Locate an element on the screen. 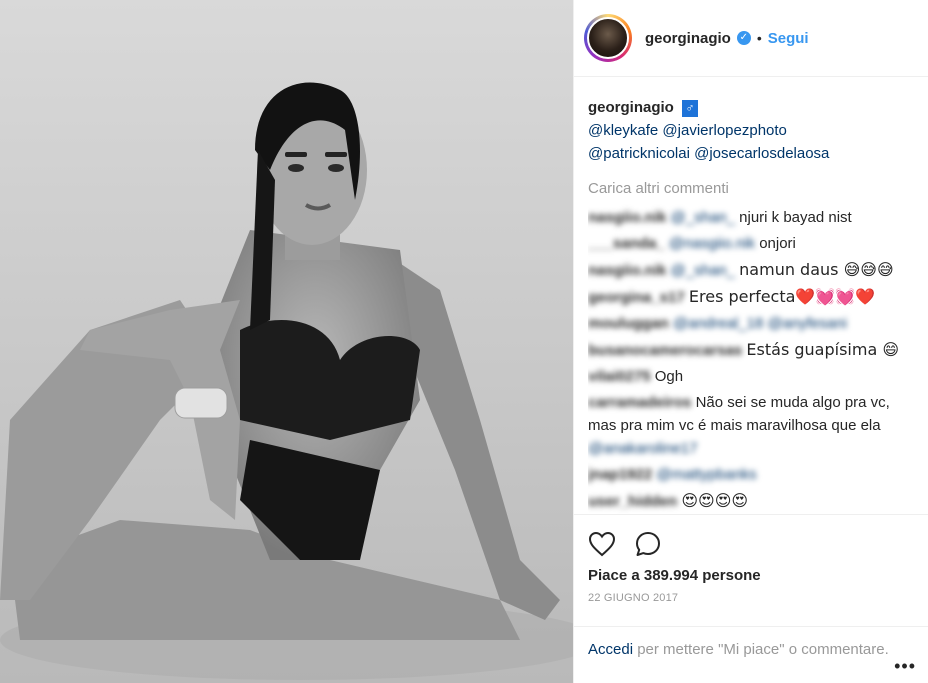  comment-text: onjori is located at coordinates (777, 243).